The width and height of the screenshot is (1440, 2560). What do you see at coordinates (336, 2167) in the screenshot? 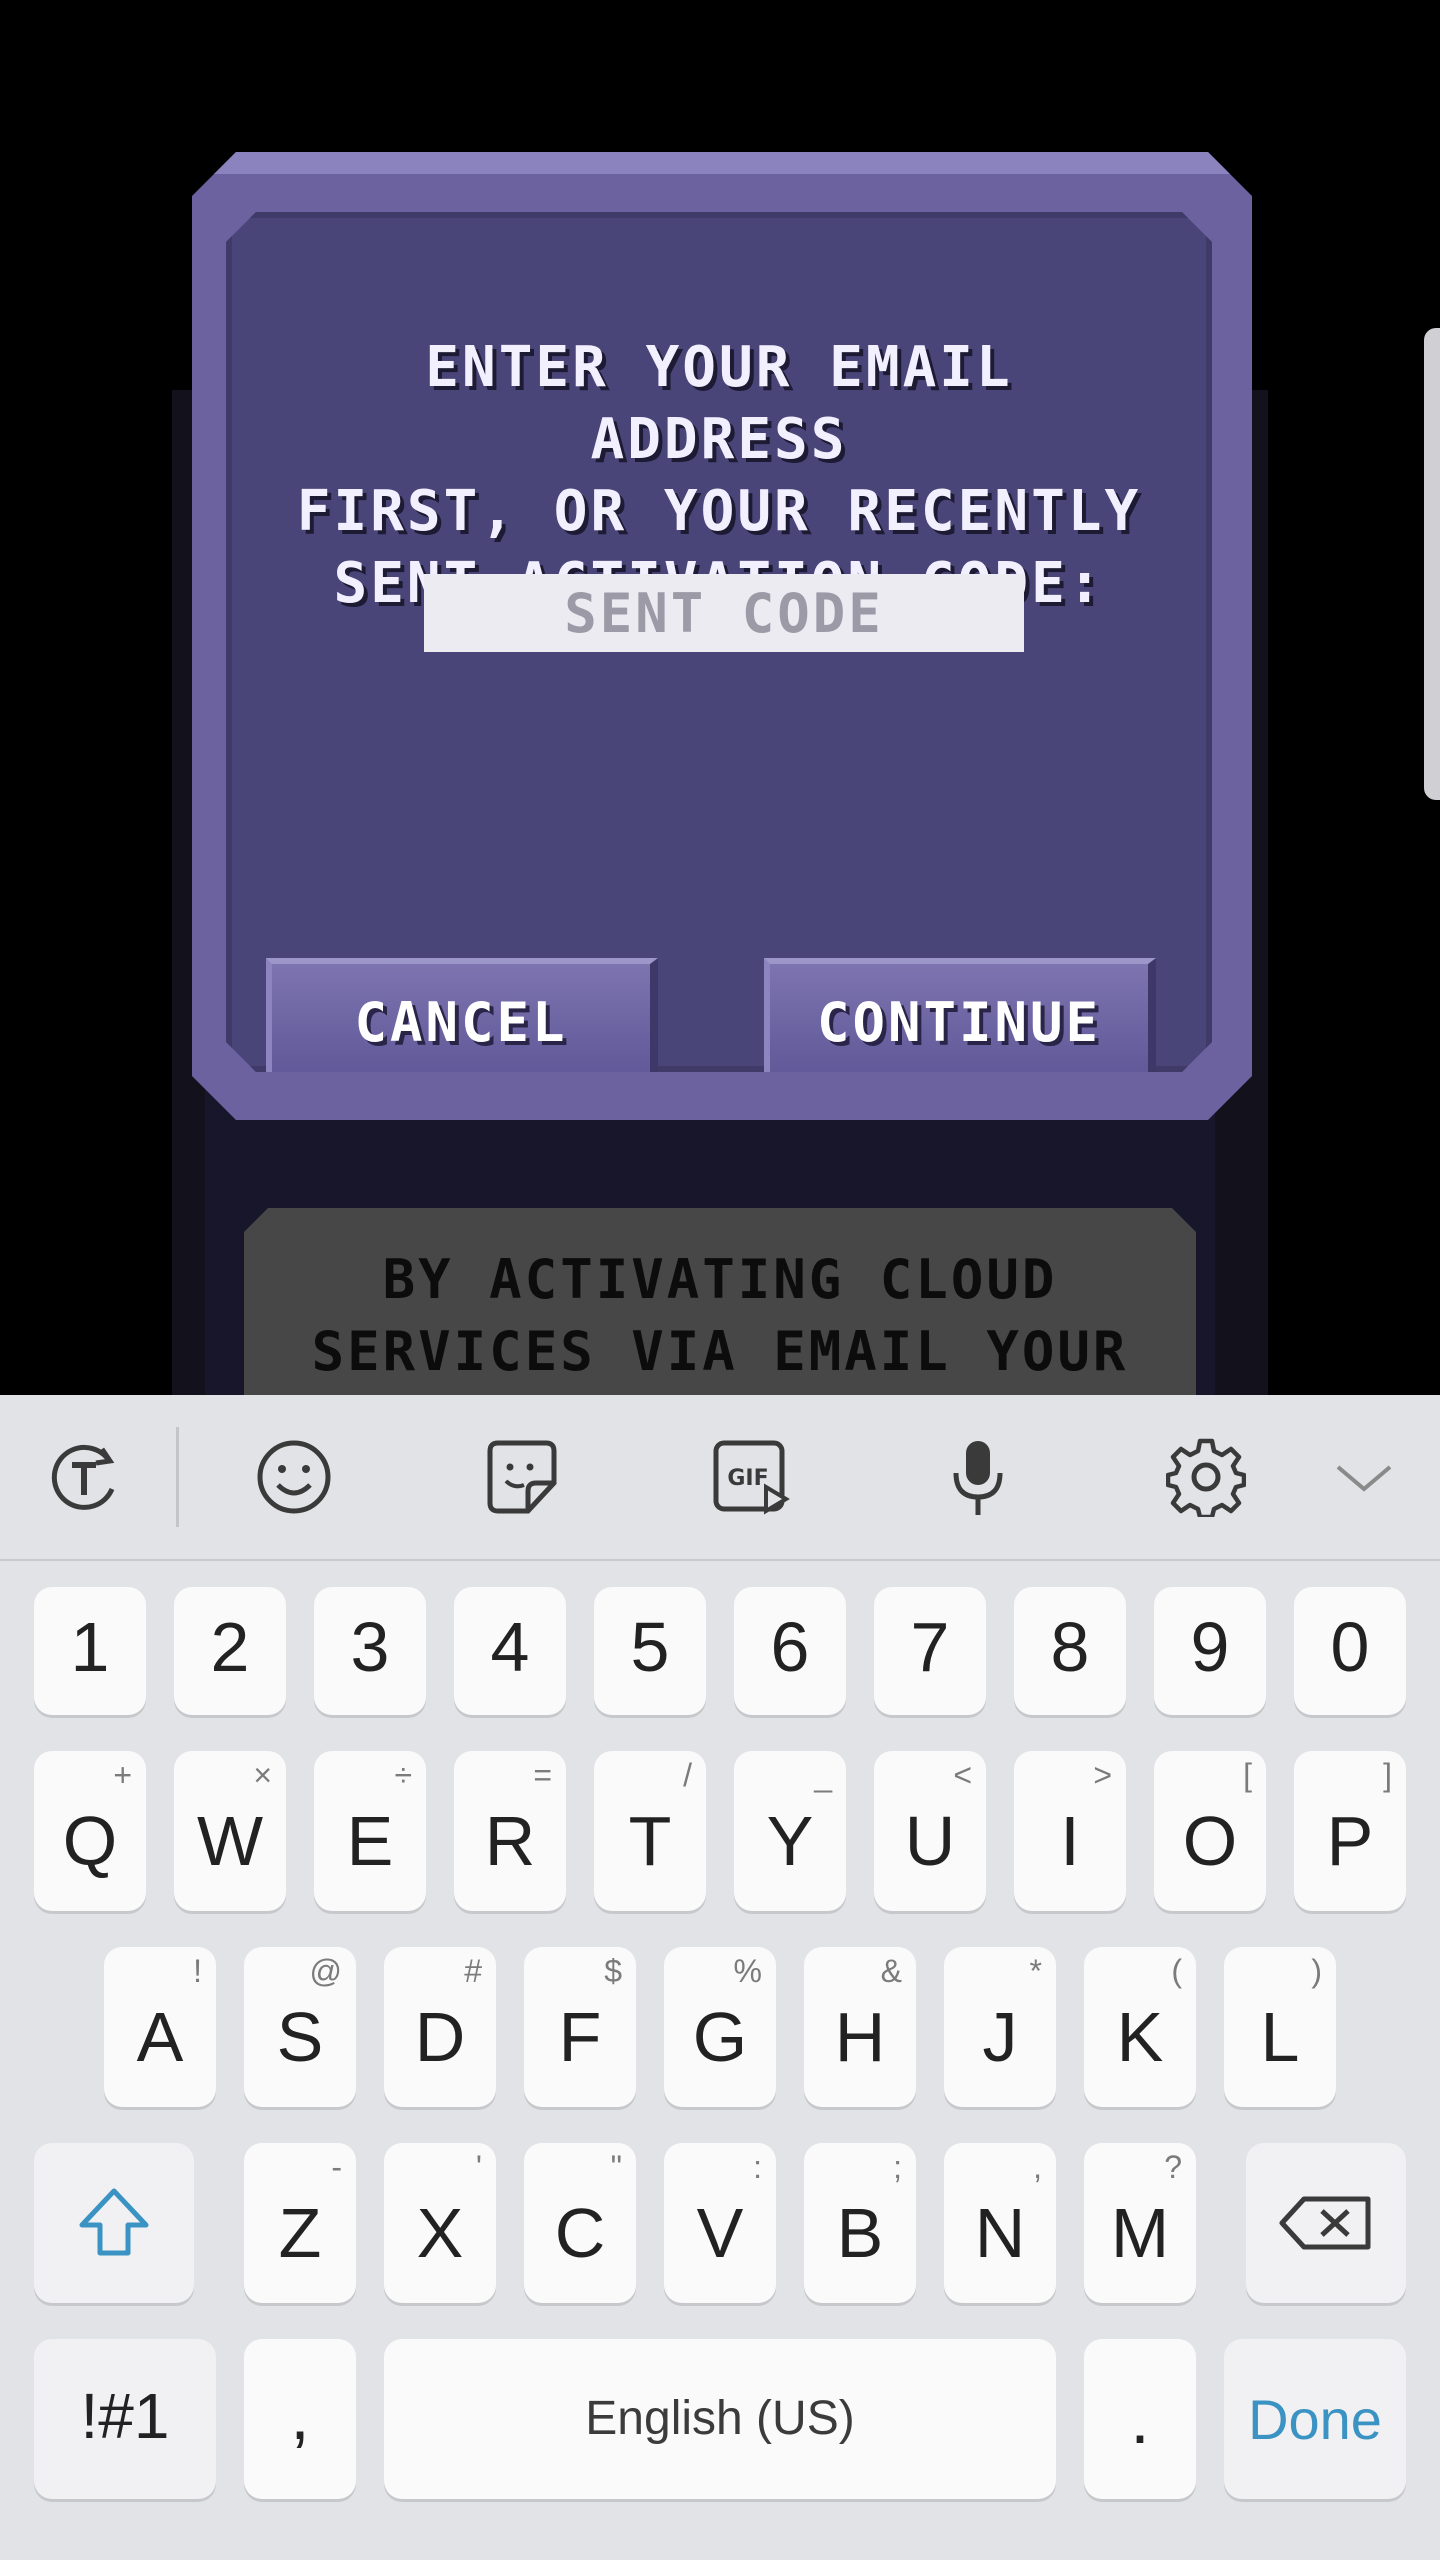
I see `key-z-alt-label: -` at bounding box center [336, 2167].